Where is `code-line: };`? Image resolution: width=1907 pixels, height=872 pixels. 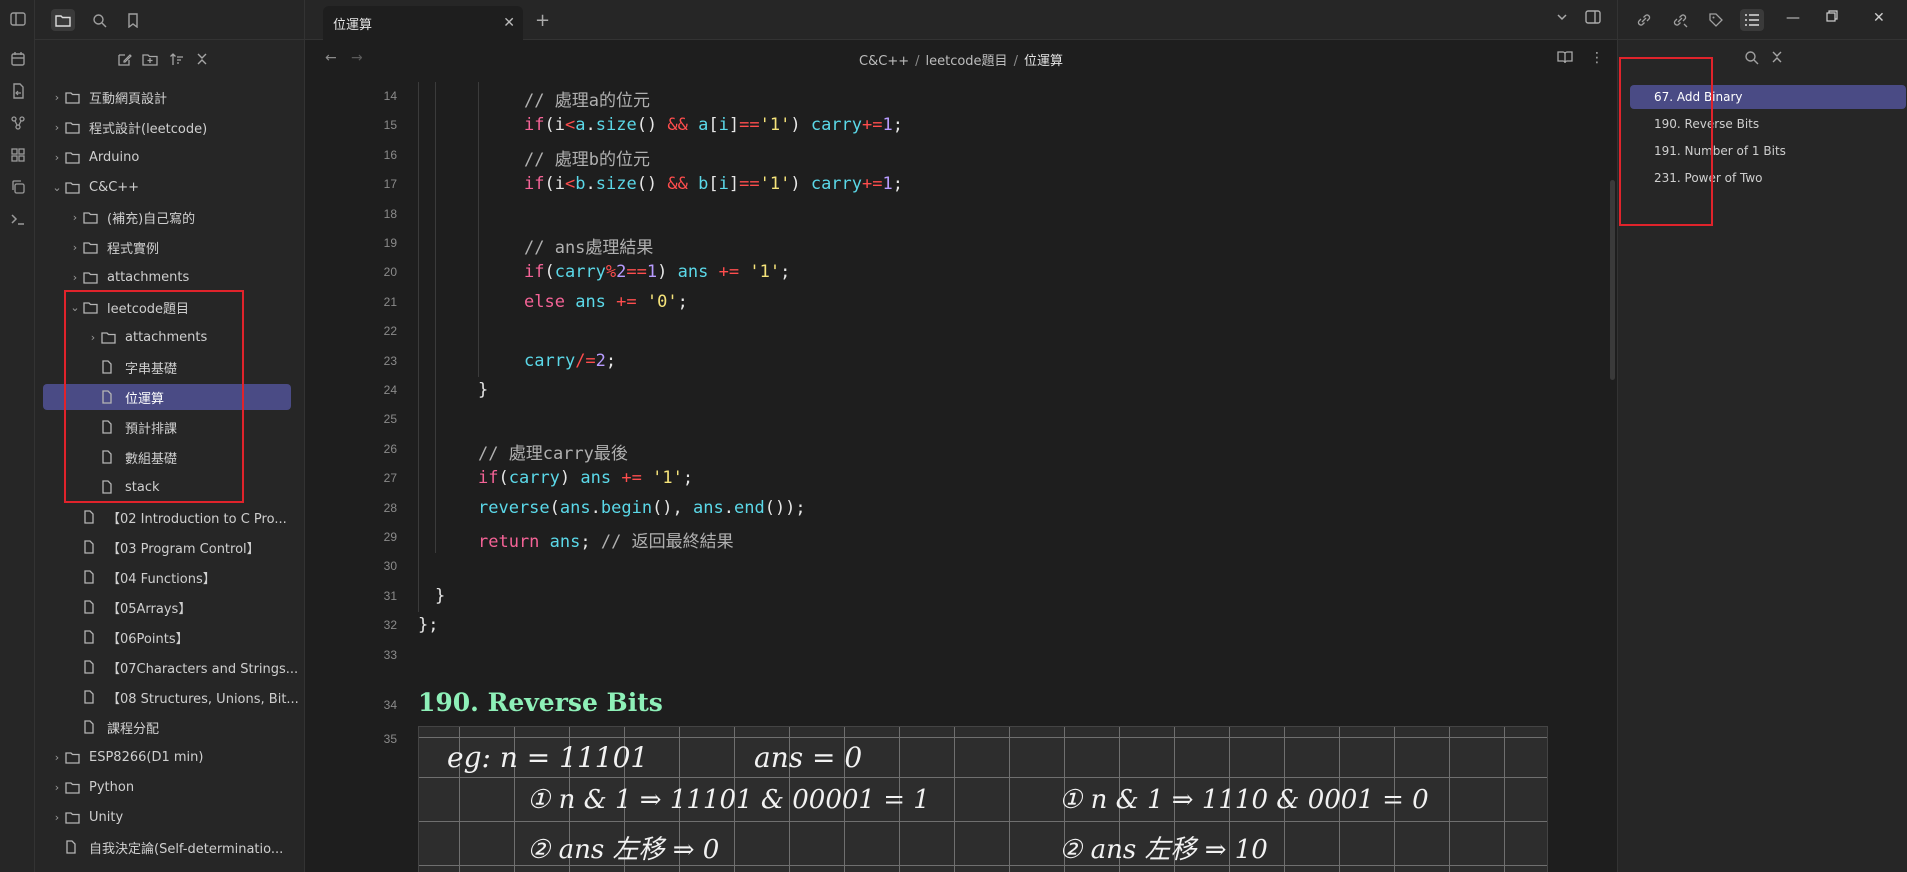
code-line: }; is located at coordinates (428, 625).